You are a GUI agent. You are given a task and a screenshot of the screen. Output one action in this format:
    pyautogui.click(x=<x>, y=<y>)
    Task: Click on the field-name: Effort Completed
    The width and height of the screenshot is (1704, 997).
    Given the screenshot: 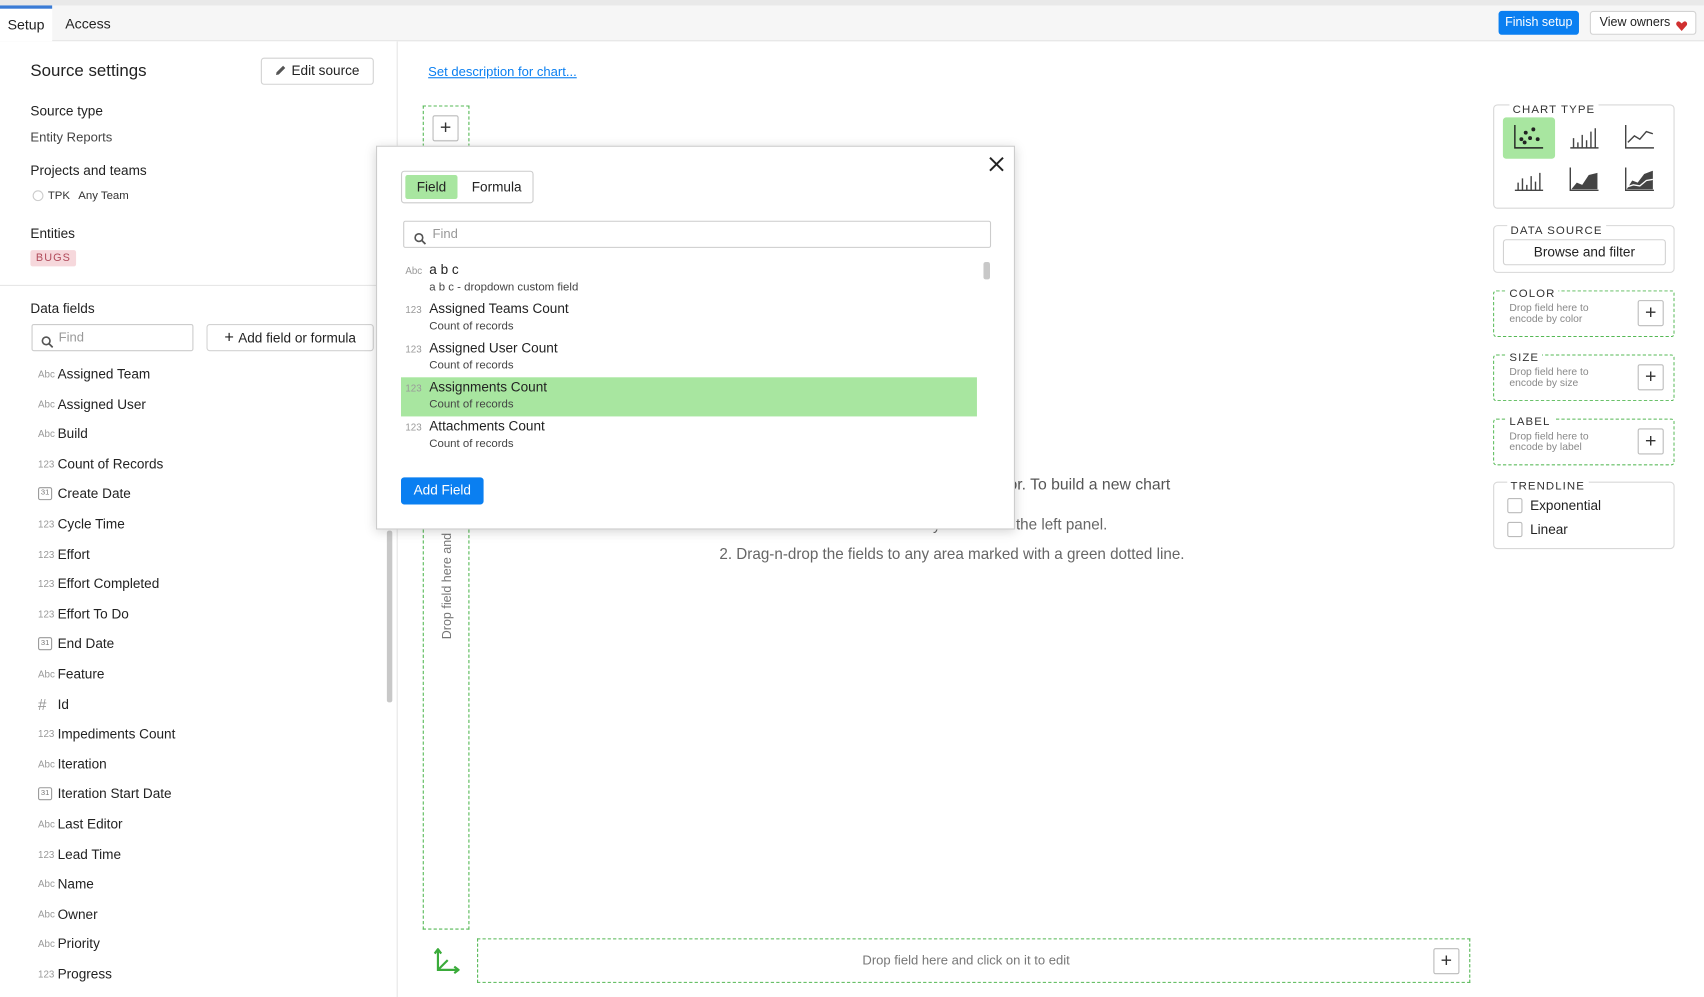 What is the action you would take?
    pyautogui.click(x=108, y=584)
    